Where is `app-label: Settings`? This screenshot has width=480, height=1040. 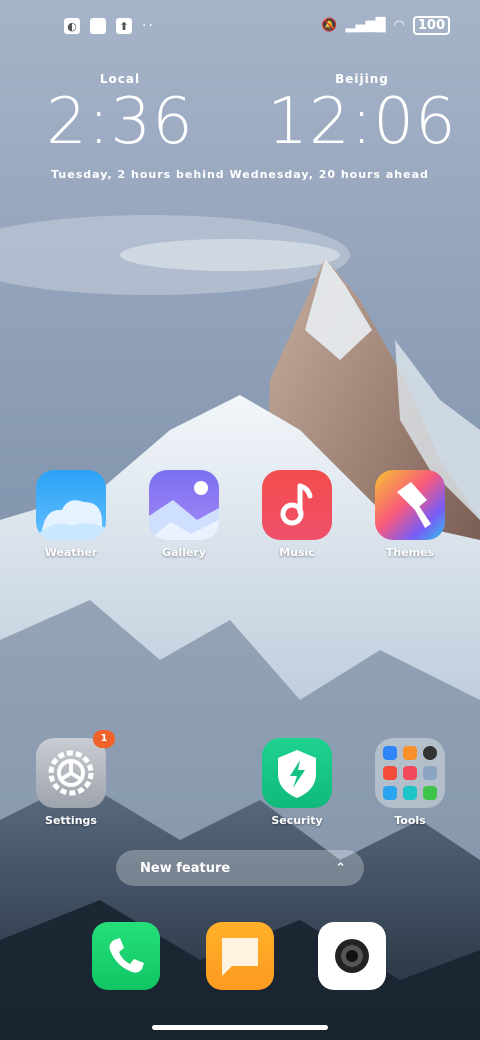 app-label: Settings is located at coordinates (71, 820).